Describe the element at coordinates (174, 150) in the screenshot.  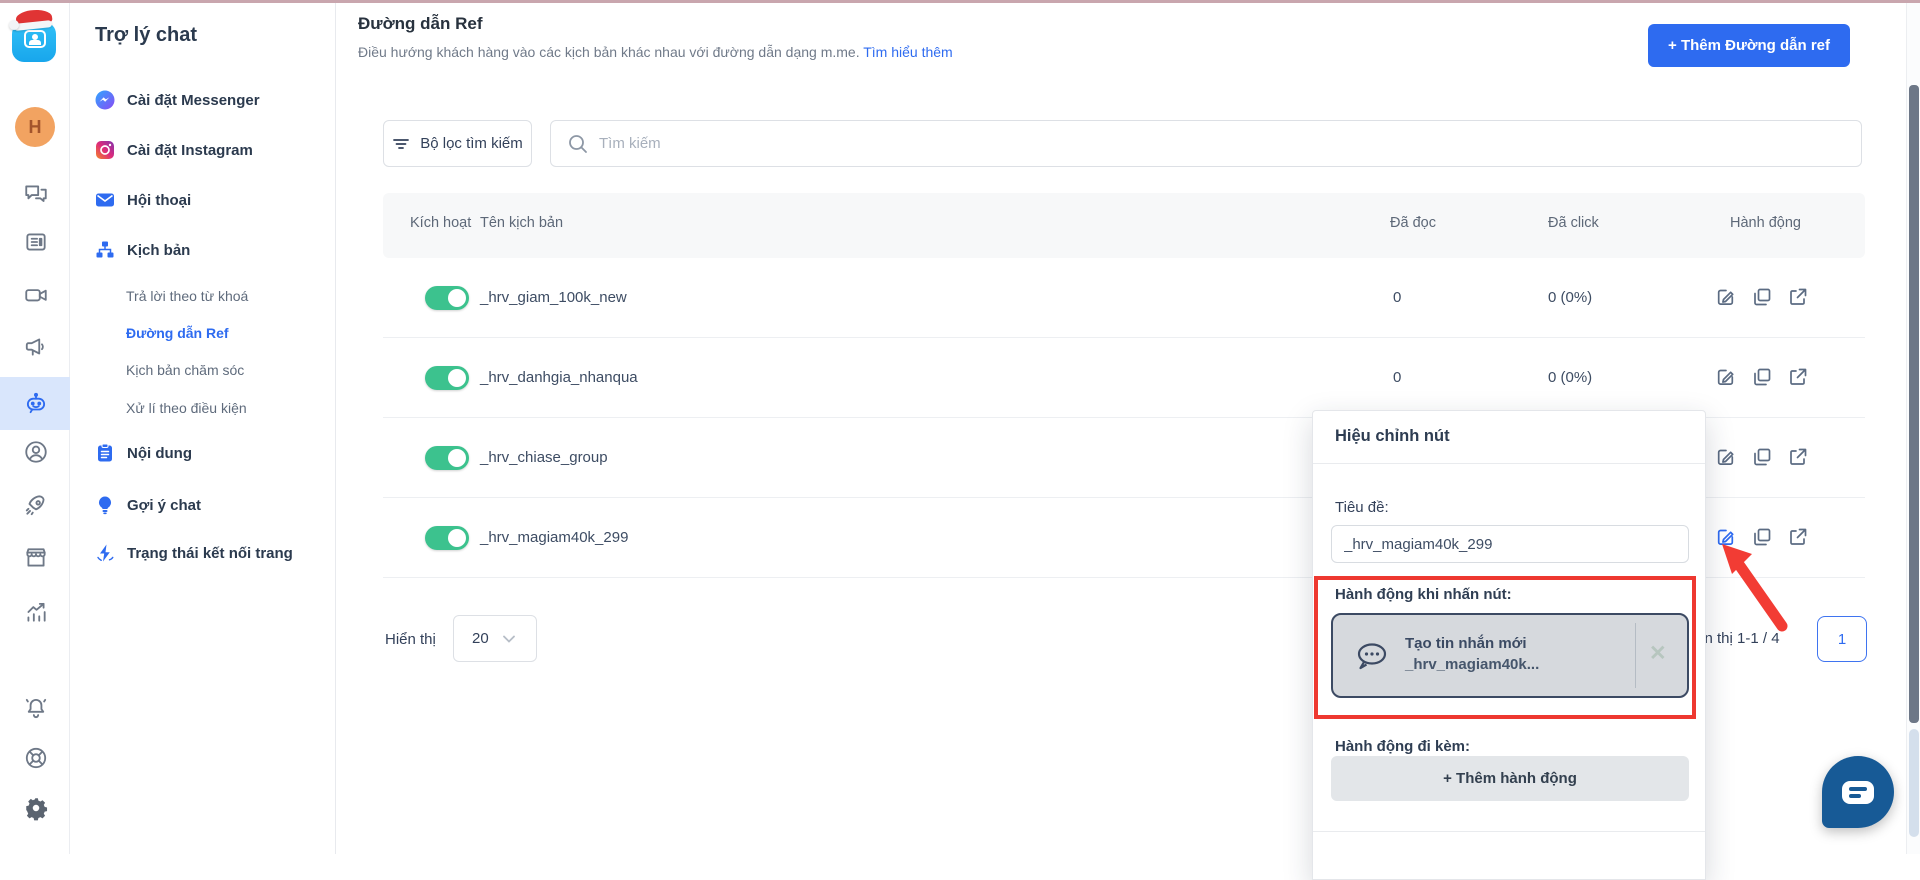
I see `sidebar-item-instagram: Cài đặt Instagram` at that location.